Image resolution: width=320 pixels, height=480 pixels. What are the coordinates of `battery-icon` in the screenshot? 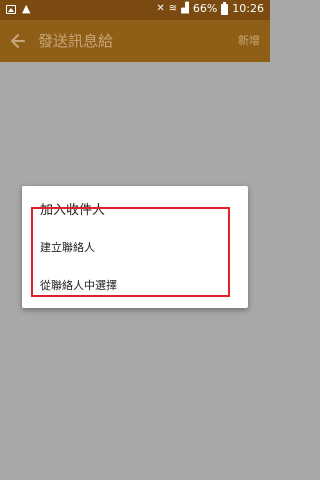 It's located at (225, 8).